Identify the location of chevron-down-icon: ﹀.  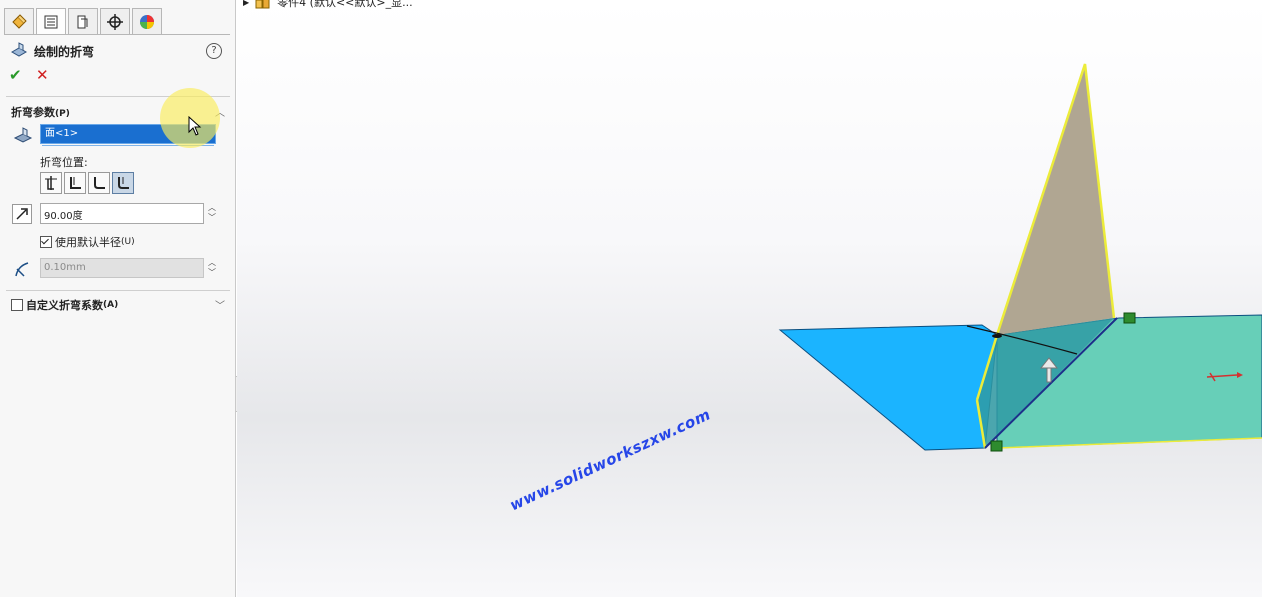
(220, 304).